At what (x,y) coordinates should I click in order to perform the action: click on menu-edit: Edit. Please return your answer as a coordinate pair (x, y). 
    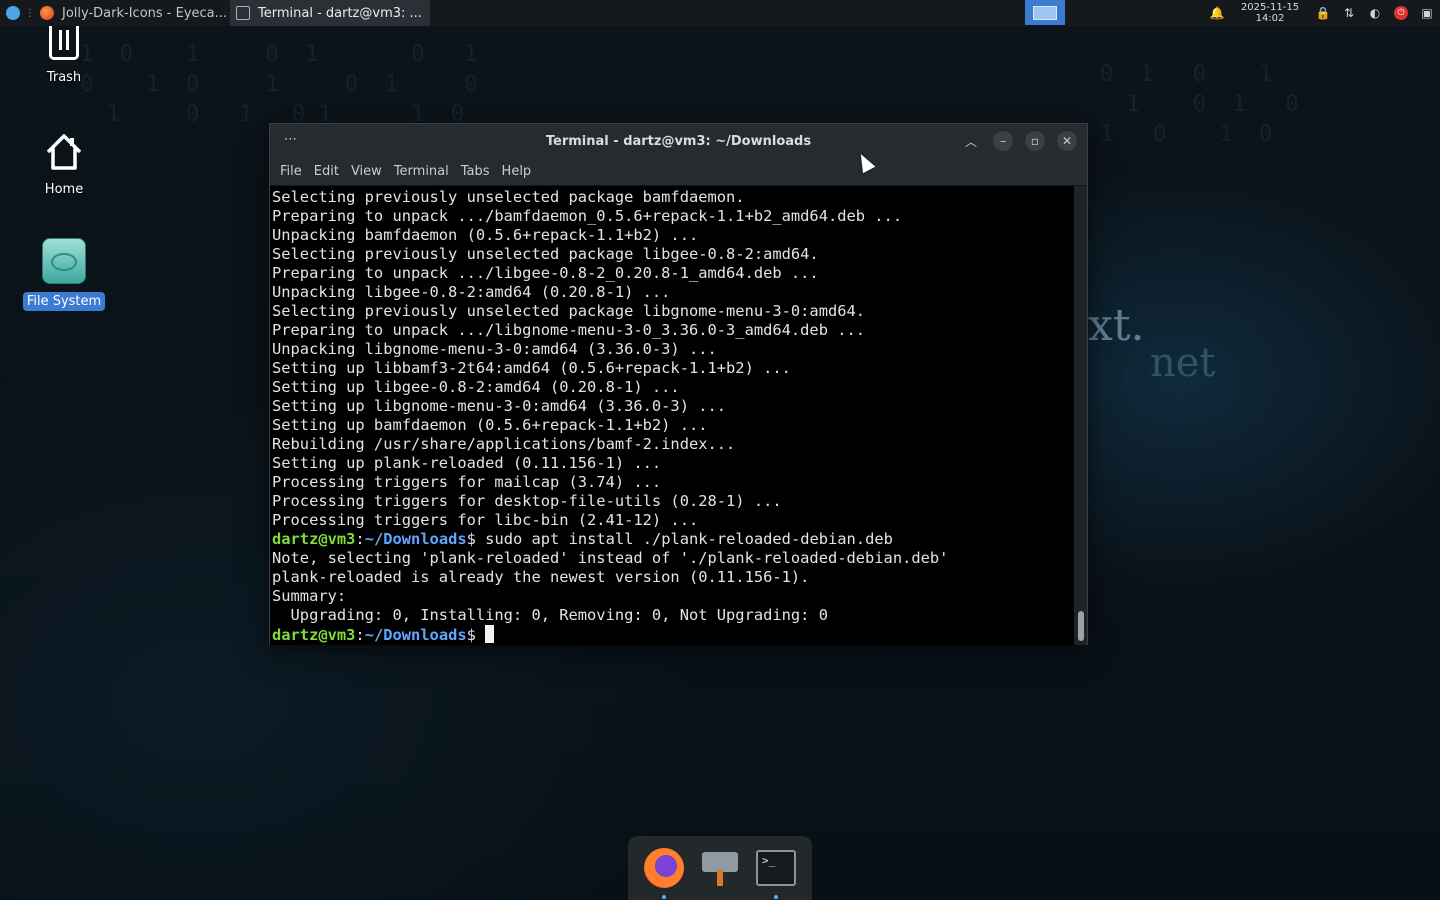
    Looking at the image, I should click on (326, 171).